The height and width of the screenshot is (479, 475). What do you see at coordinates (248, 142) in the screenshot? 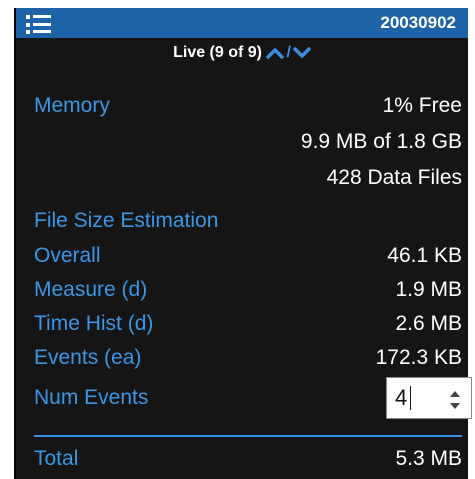
I see `memory-usage-row: 9.9 MB of 1.8 GB` at bounding box center [248, 142].